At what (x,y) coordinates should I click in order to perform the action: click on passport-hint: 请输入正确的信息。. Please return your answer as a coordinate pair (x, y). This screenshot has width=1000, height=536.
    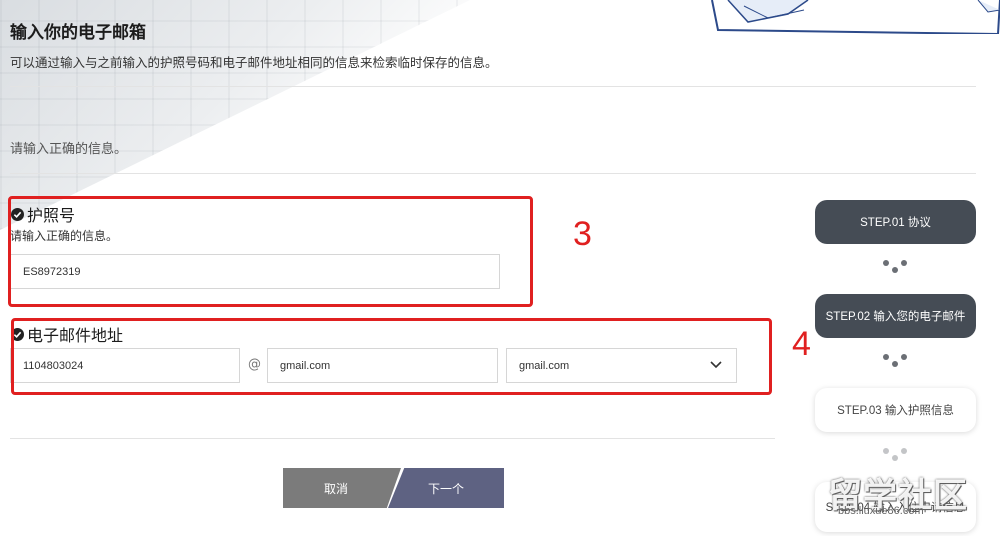
    Looking at the image, I should click on (64, 236).